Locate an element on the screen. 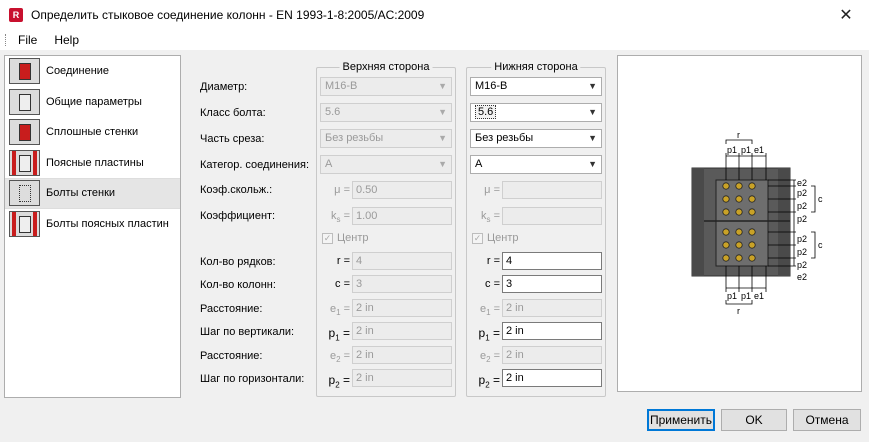  diameter-label: Диаметр: is located at coordinates (224, 87).